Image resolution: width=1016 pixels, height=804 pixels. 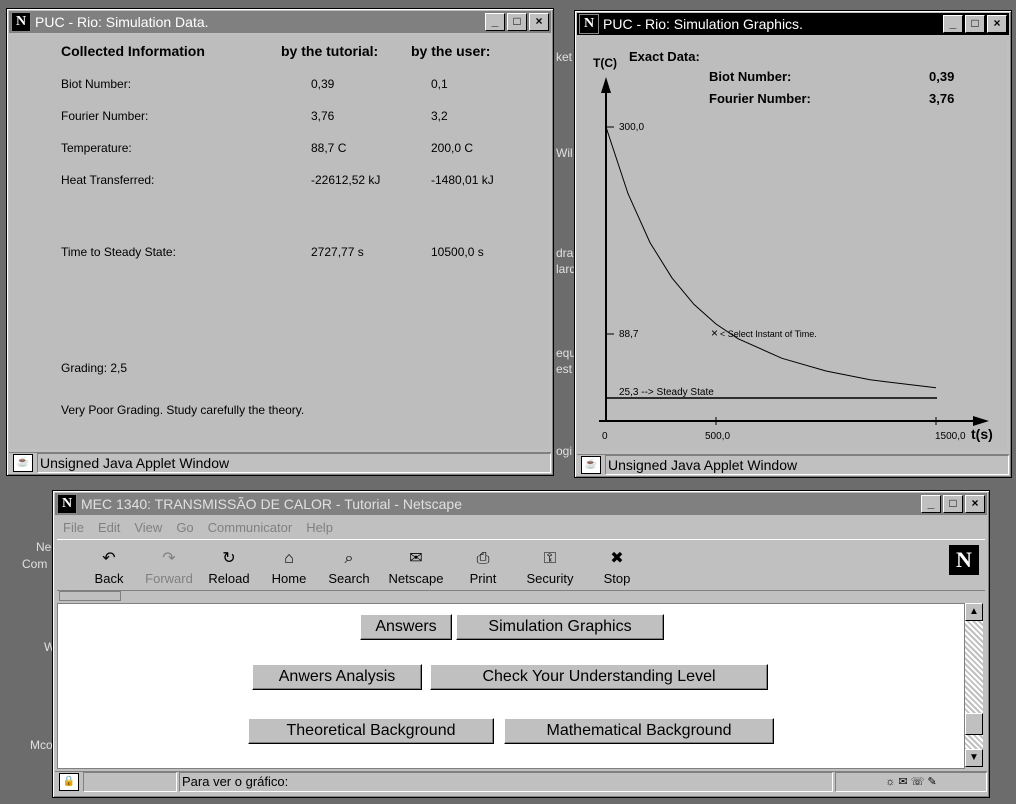 I want to click on reload-label: Reload, so click(x=229, y=578).